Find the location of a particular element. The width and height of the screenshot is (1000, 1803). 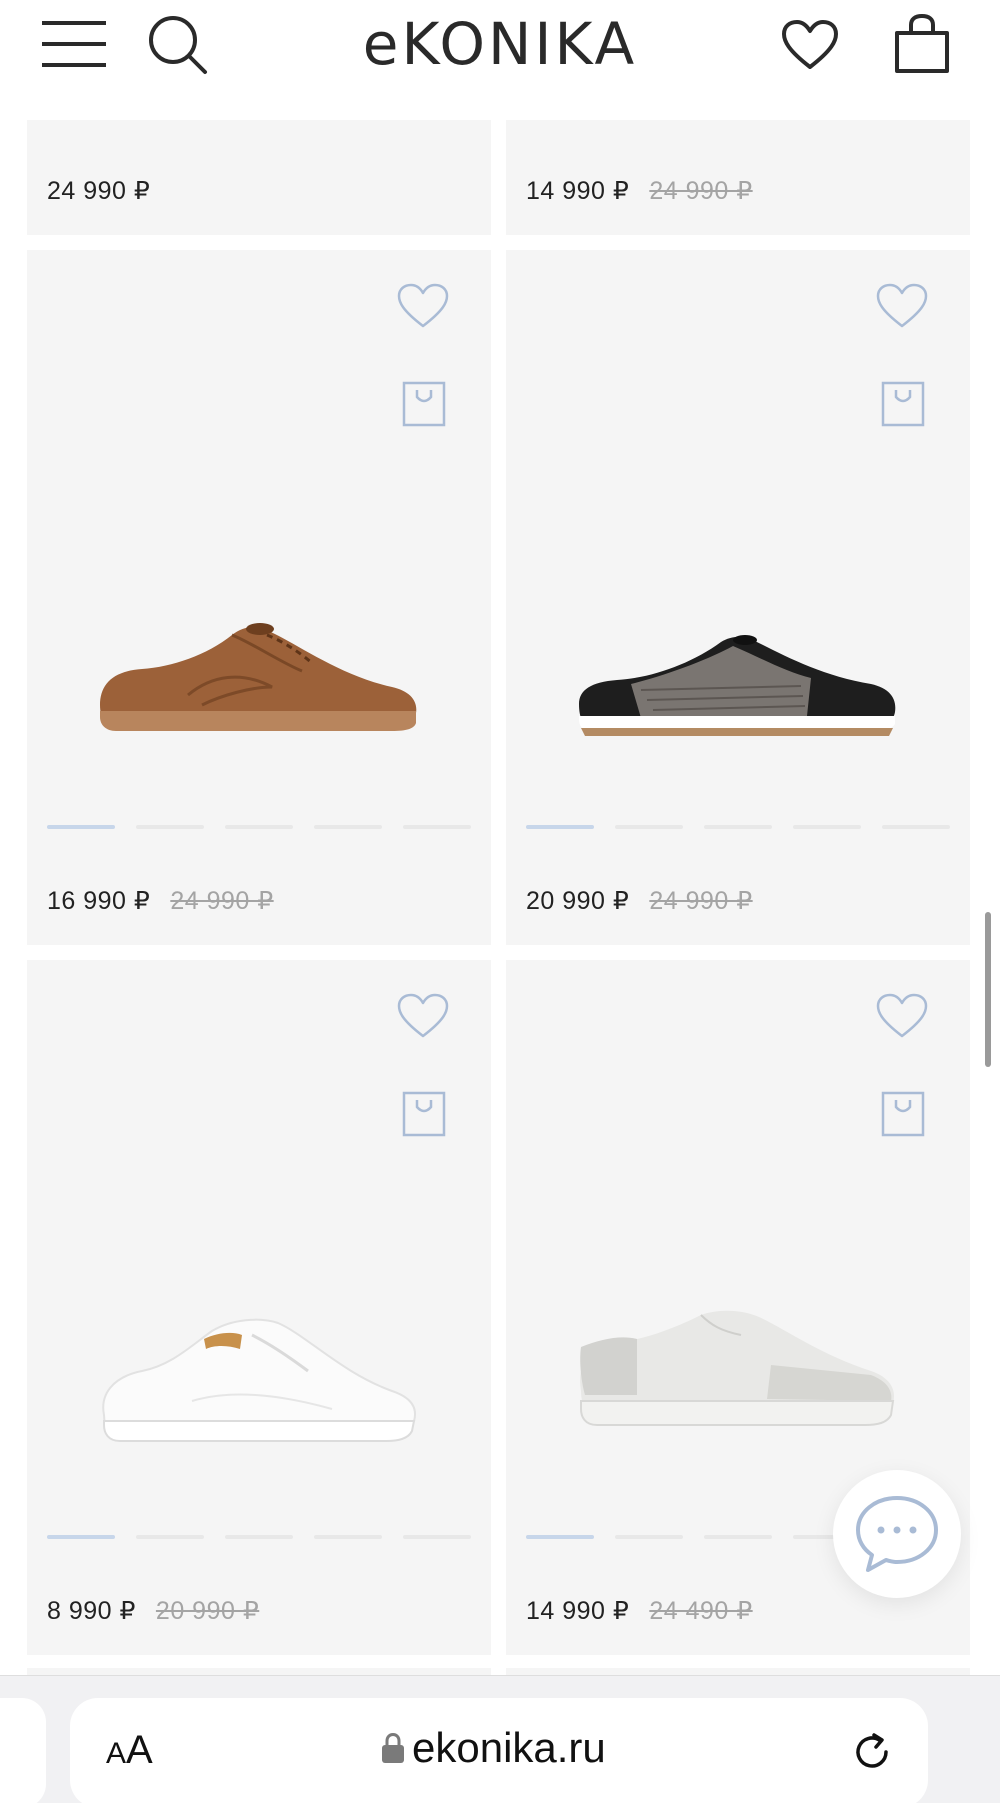

url-display: ekonika.ru is located at coordinates (493, 1748).